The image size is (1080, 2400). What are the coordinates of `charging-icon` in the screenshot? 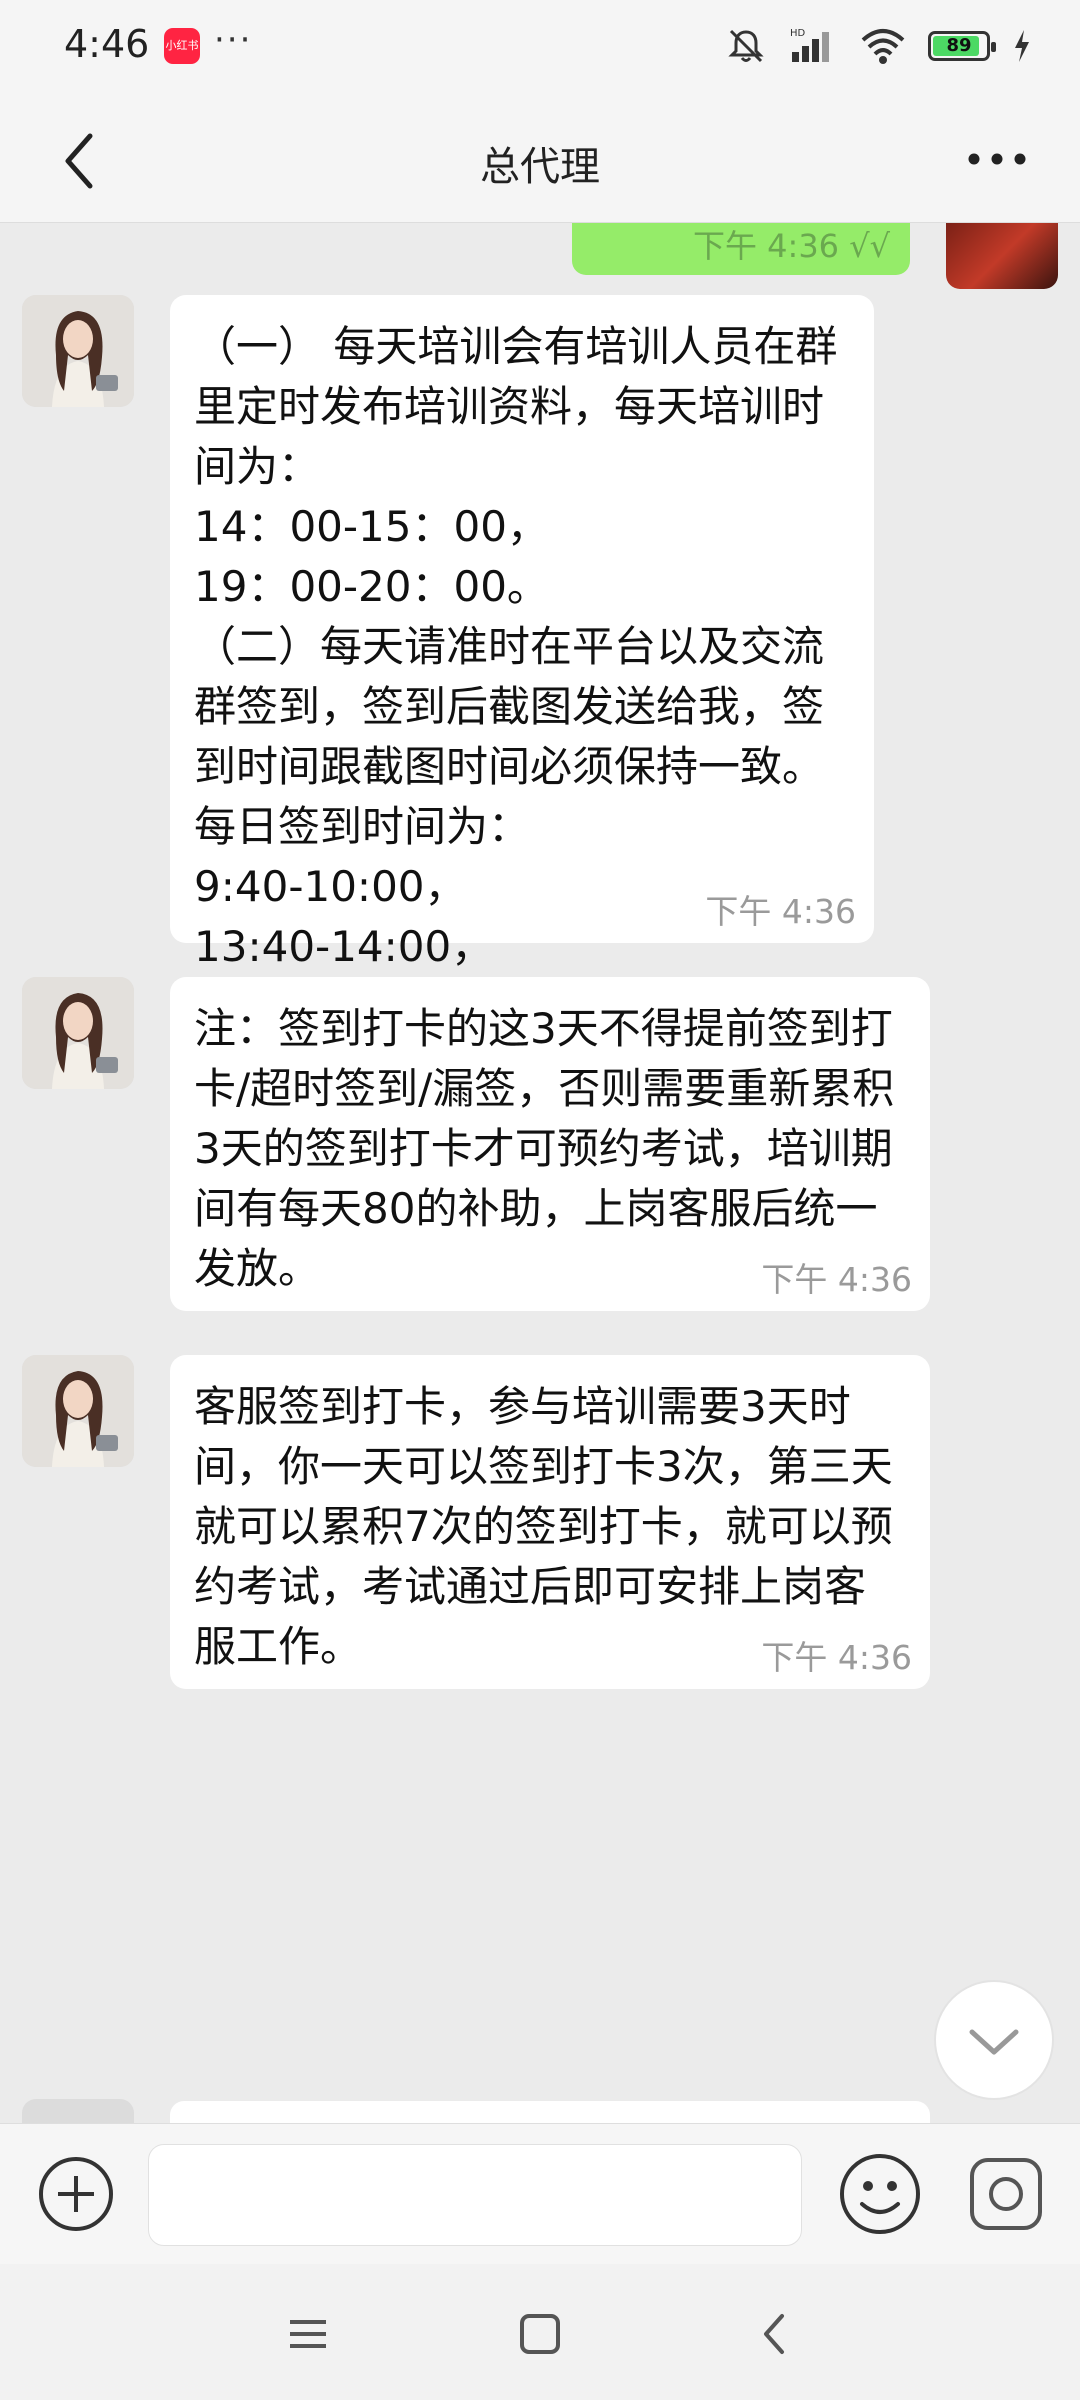 It's located at (1022, 46).